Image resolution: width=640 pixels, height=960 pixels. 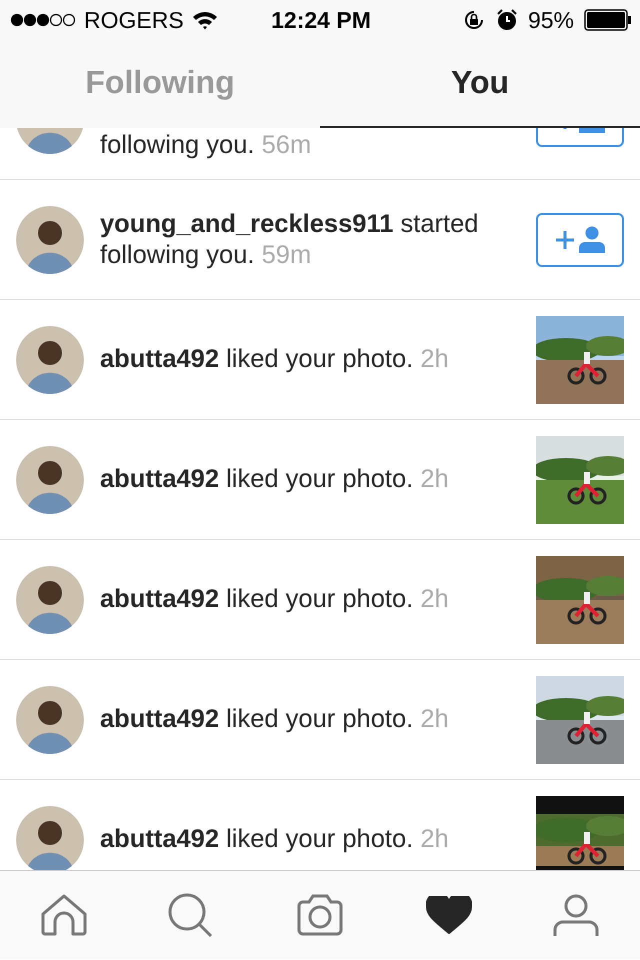 I want to click on add-person-icon, so click(x=580, y=240).